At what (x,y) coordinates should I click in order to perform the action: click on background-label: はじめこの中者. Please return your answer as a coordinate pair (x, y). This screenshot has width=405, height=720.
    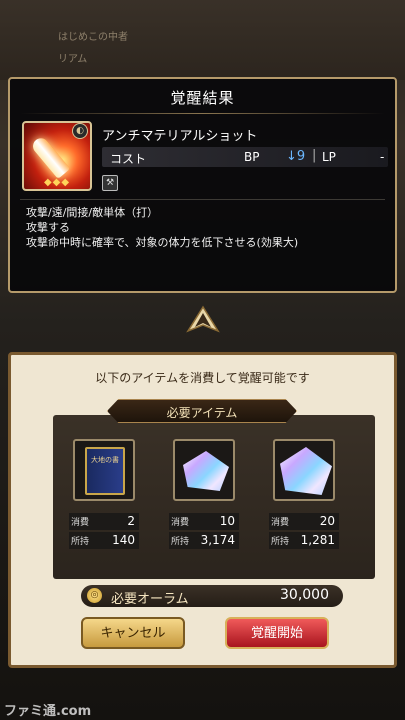
    Looking at the image, I should click on (93, 37).